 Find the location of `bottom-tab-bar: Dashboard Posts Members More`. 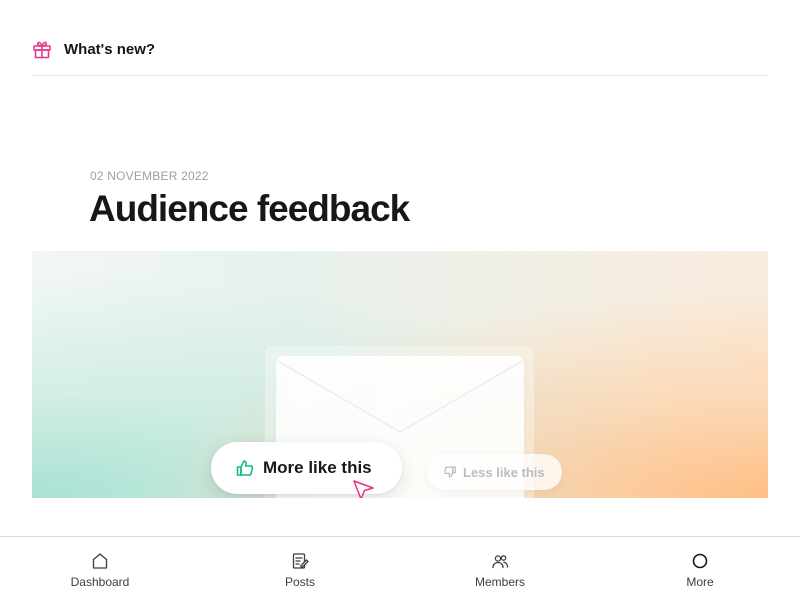

bottom-tab-bar: Dashboard Posts Members More is located at coordinates (400, 568).